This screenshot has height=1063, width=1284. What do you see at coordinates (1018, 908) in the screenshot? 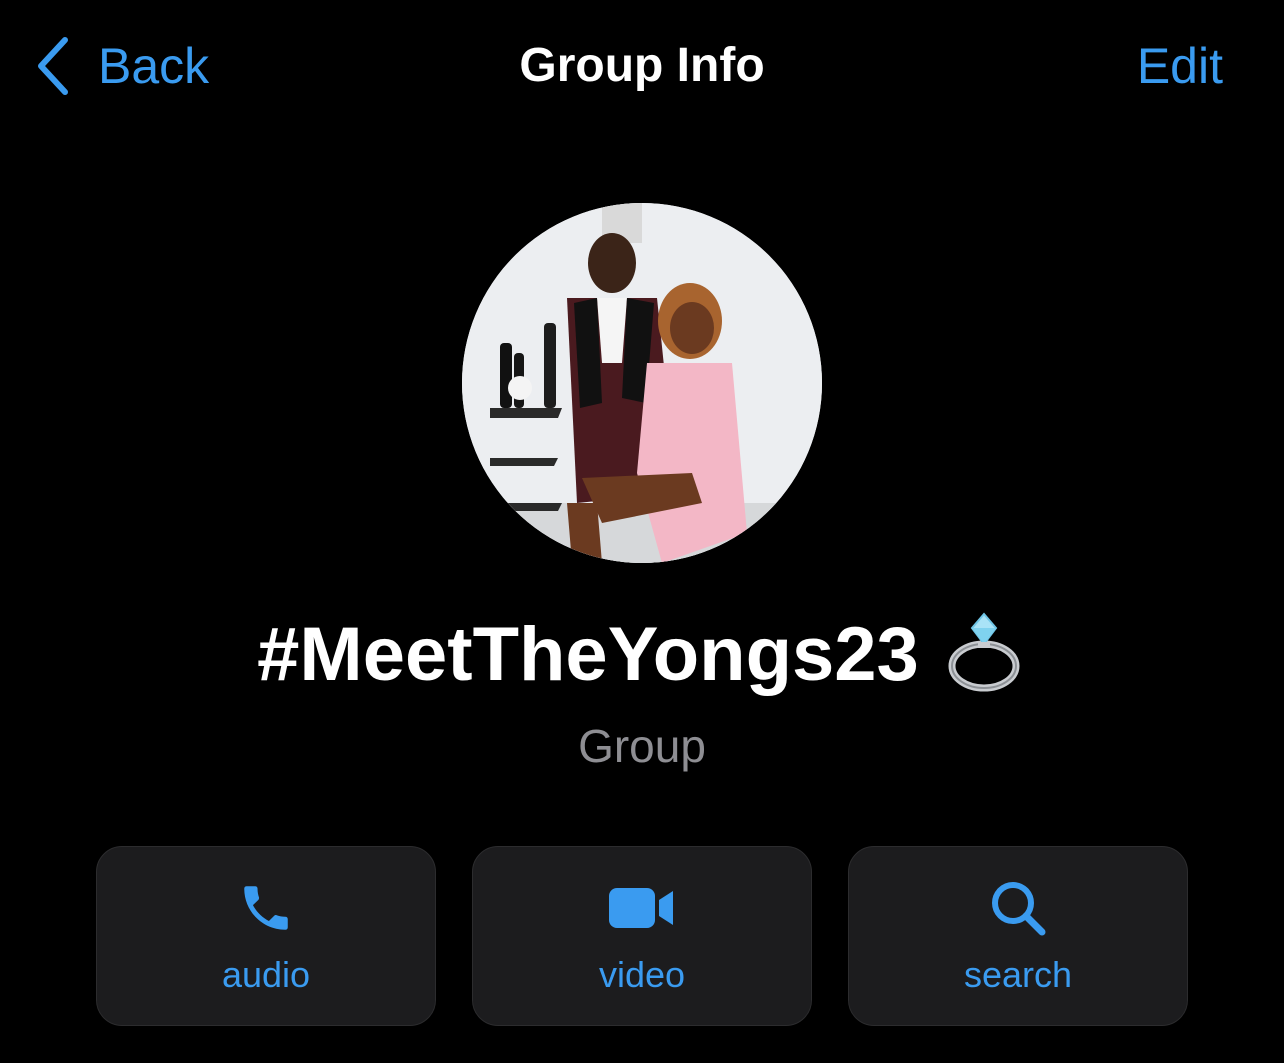
I see `search-icon` at bounding box center [1018, 908].